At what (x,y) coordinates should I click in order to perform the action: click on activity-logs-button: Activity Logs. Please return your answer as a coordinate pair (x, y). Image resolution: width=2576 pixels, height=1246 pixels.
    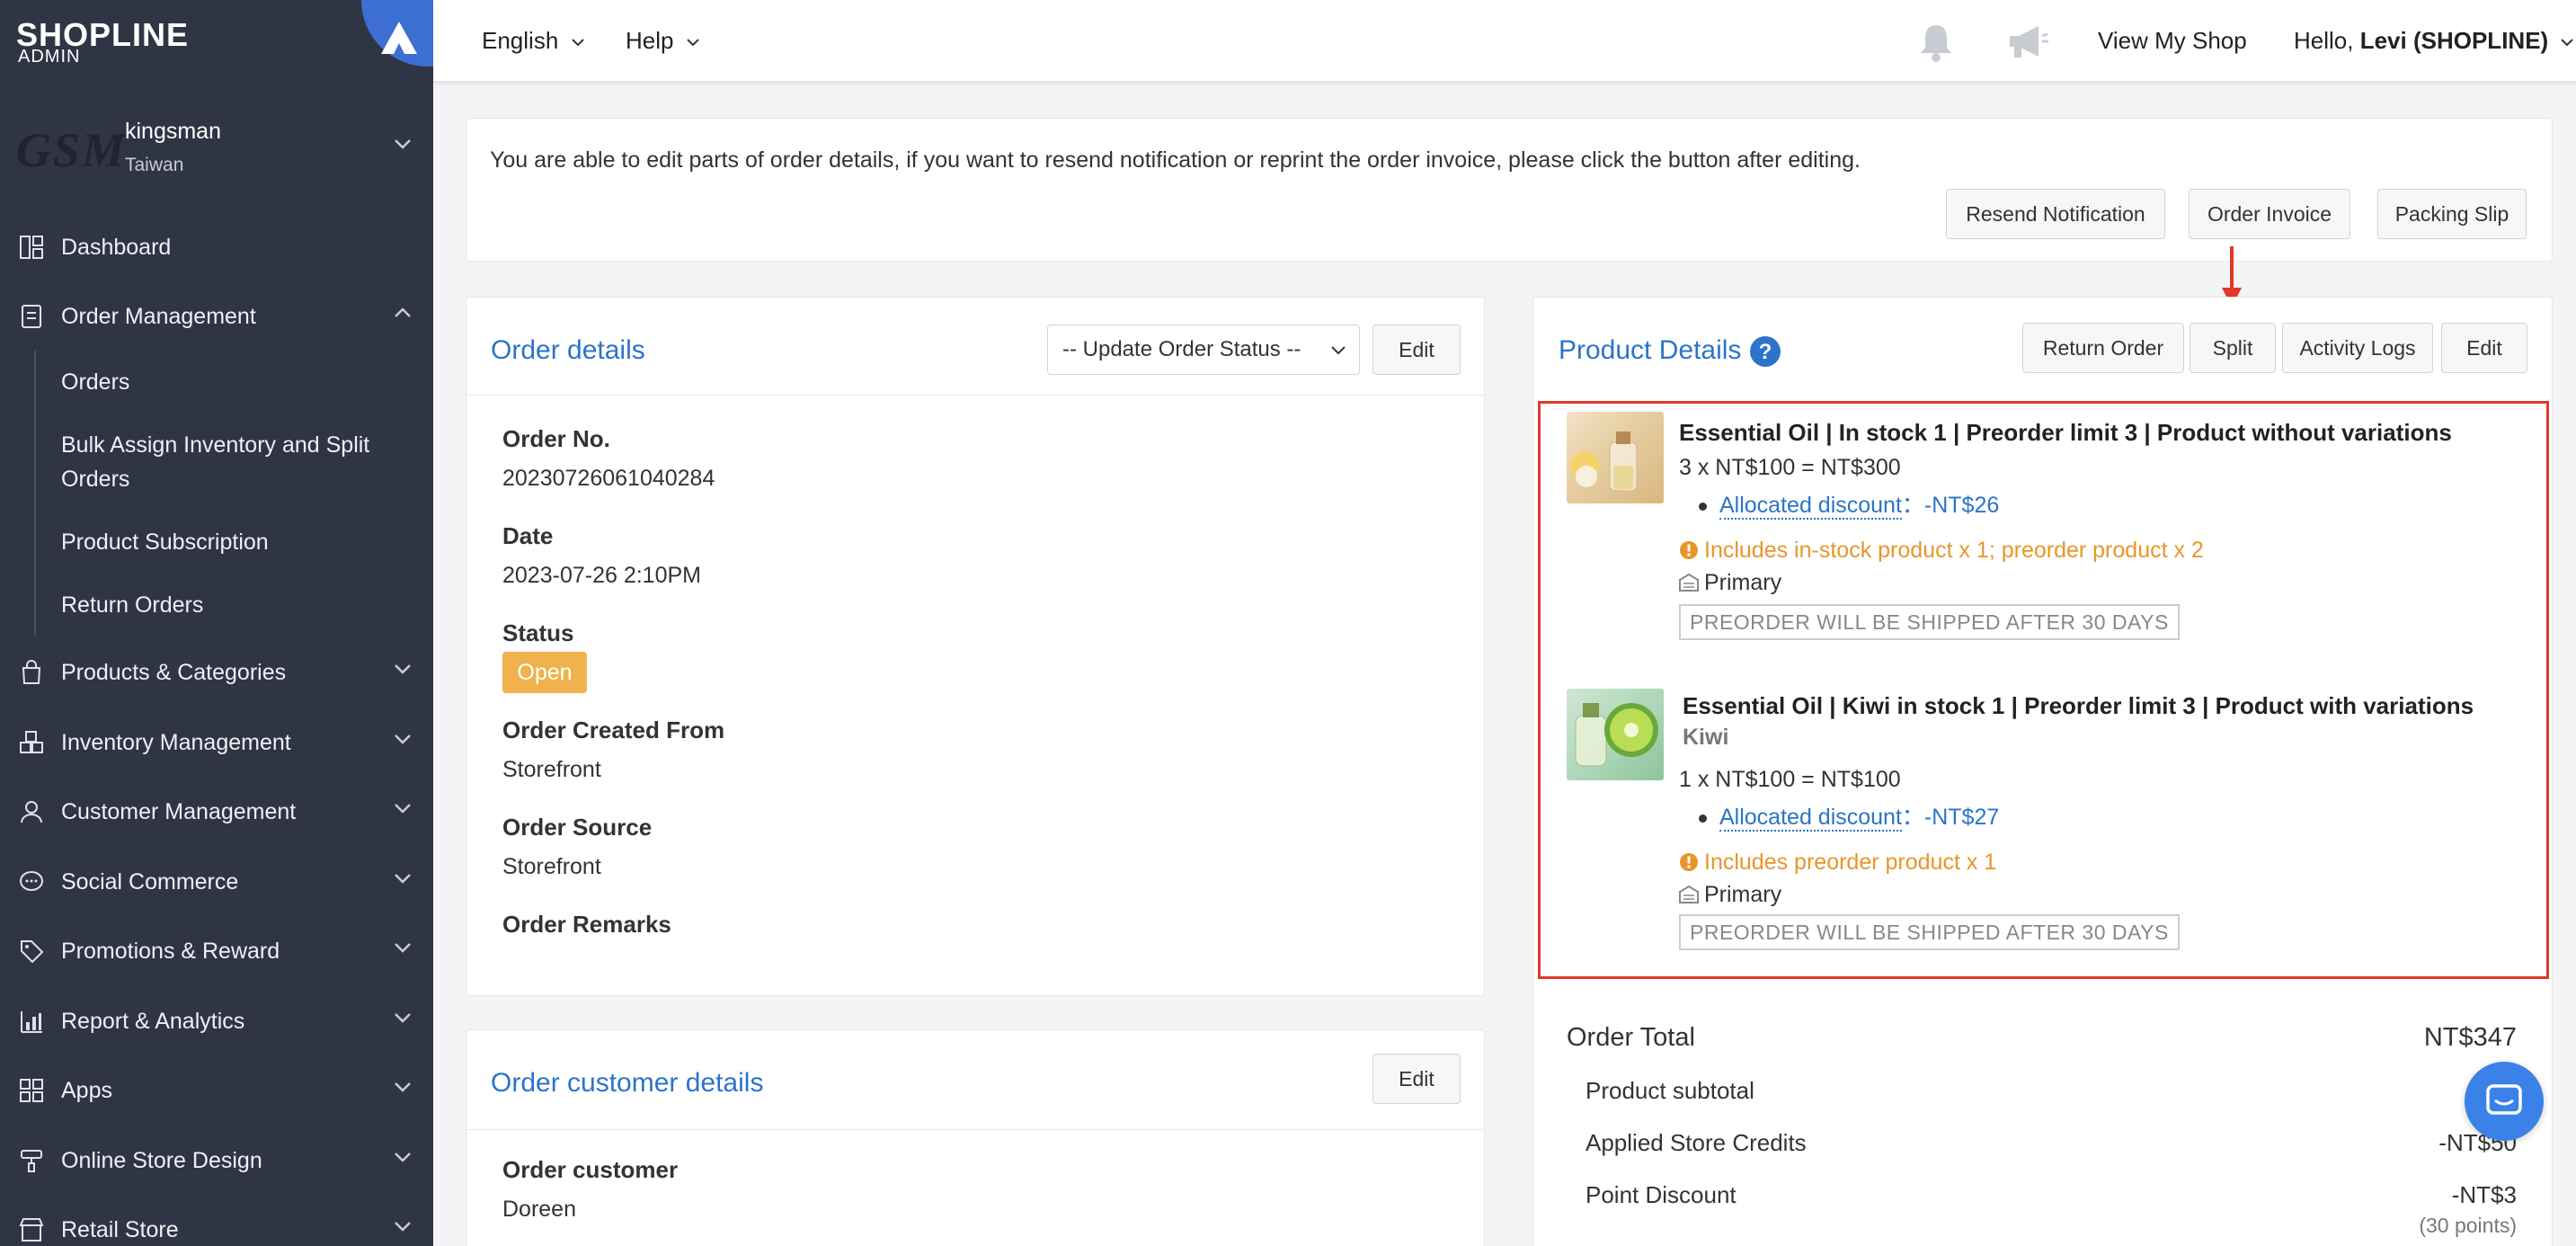
    Looking at the image, I should click on (2357, 348).